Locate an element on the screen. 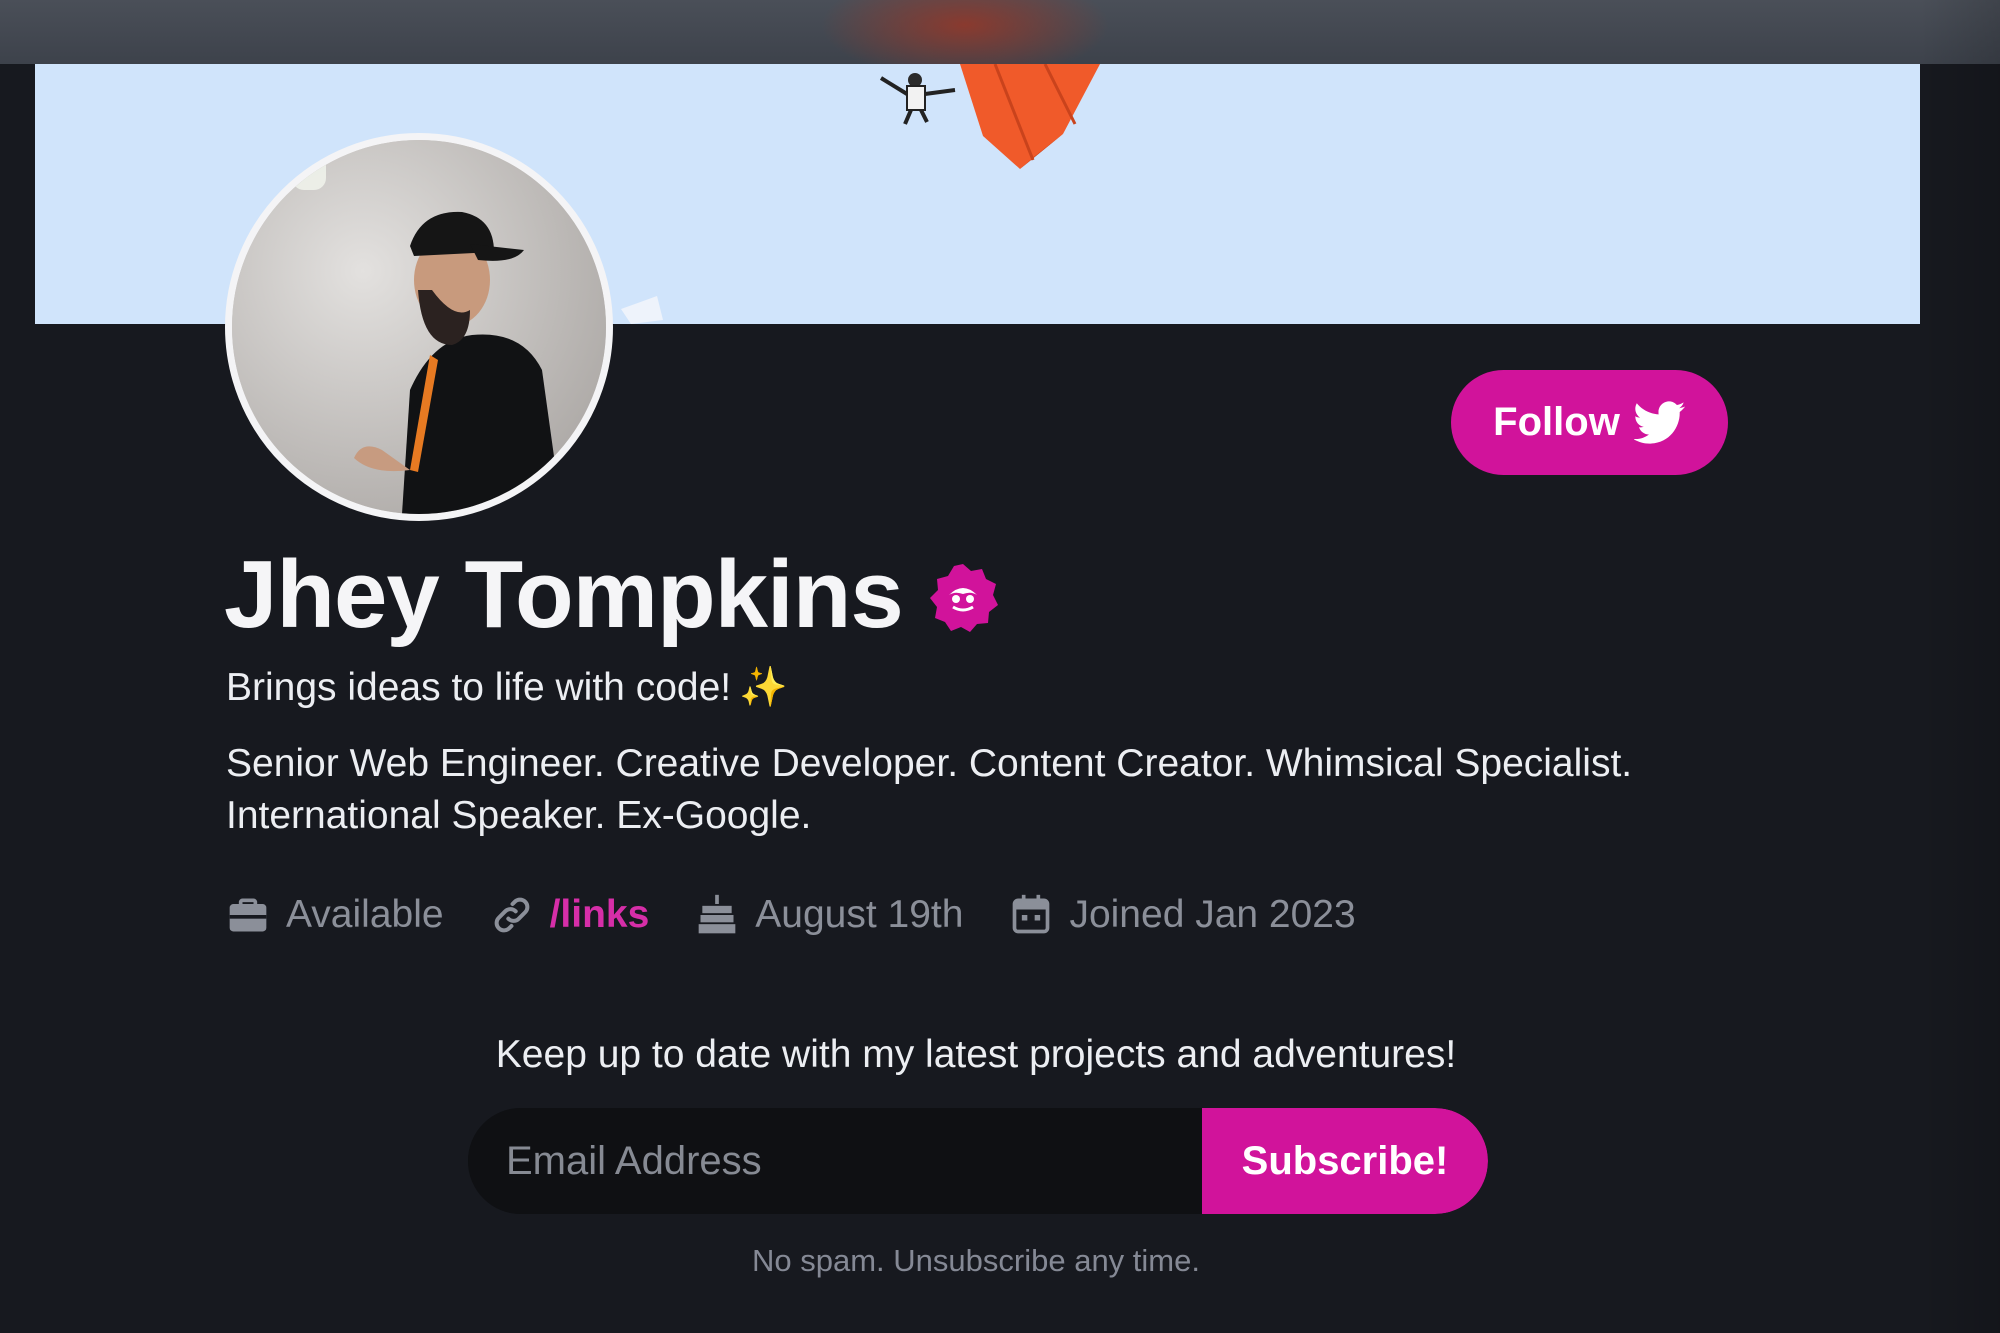 The image size is (2000, 1333). meta-status-text: Available is located at coordinates (365, 914).